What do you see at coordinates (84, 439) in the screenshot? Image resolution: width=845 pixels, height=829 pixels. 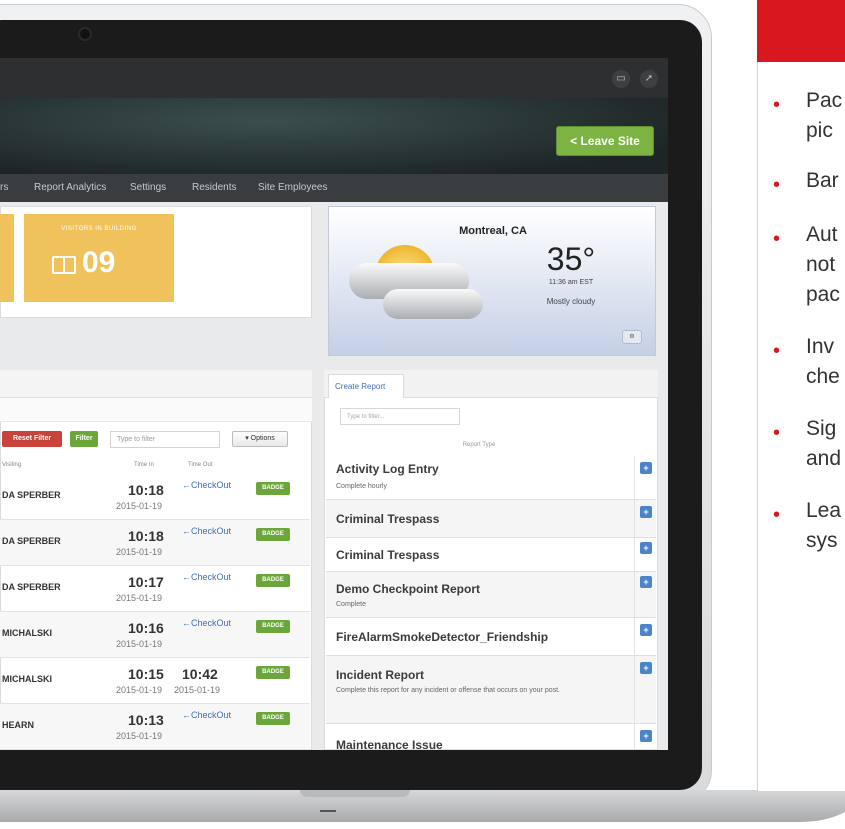 I see `filter-button: Filter` at bounding box center [84, 439].